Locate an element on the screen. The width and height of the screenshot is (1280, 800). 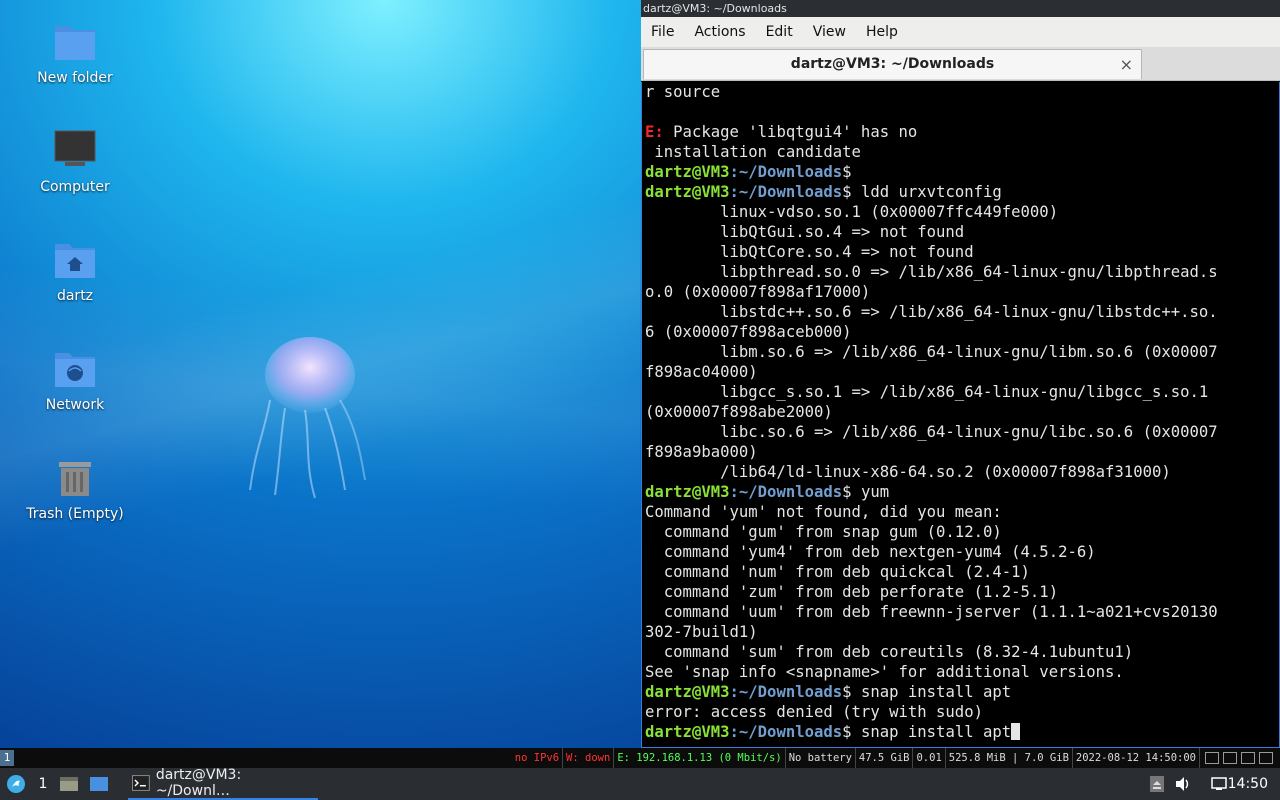
menu-actions: Actions is located at coordinates (719, 32).